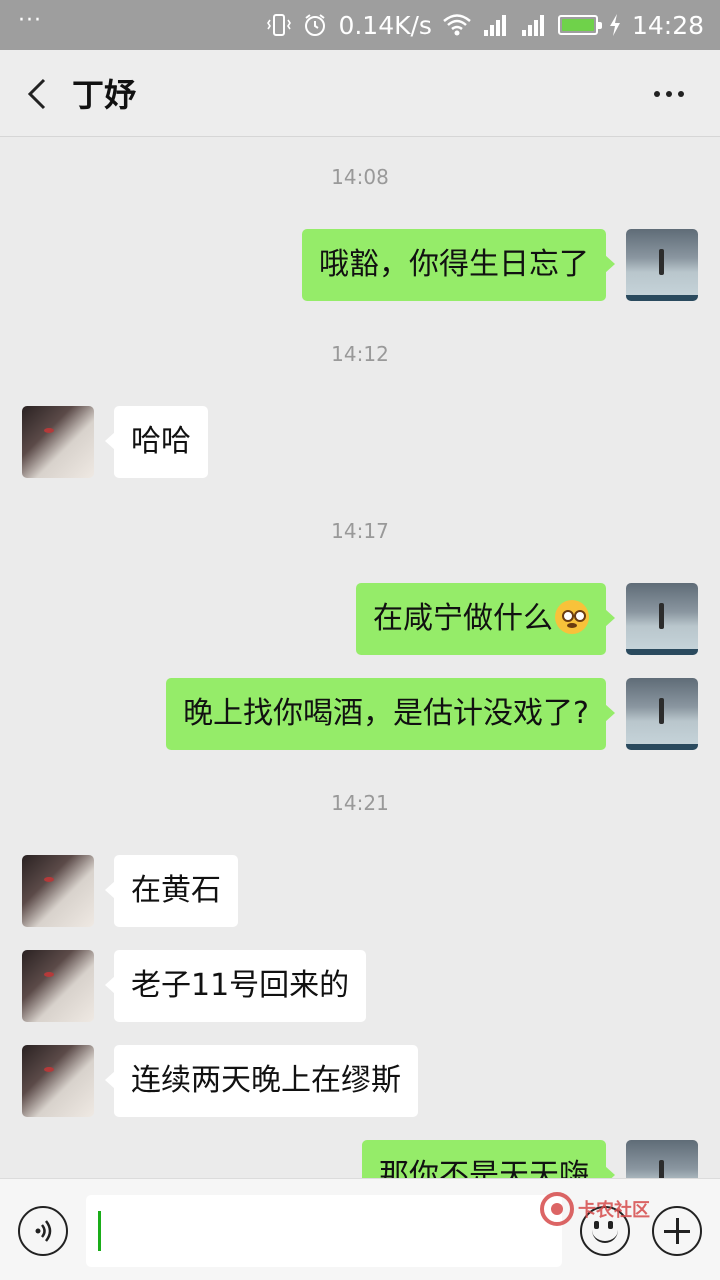 This screenshot has width=720, height=1280. What do you see at coordinates (614, 1210) in the screenshot?
I see `watermark-text: 卡农社区` at bounding box center [614, 1210].